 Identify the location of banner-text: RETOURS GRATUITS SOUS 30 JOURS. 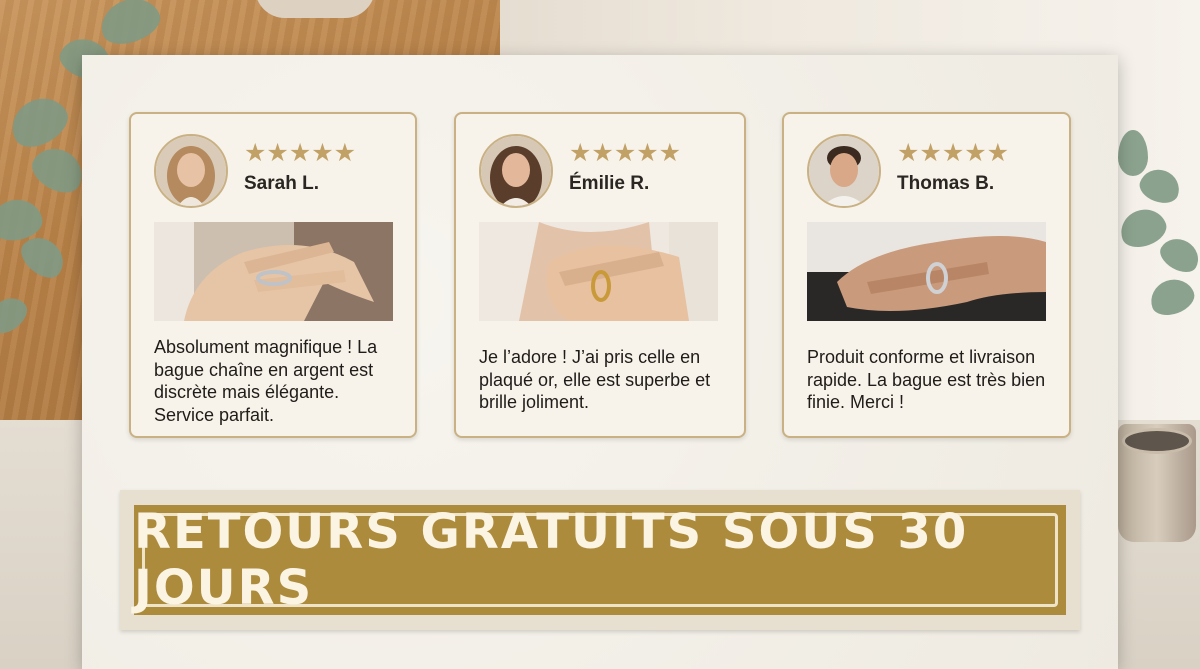
(551, 560).